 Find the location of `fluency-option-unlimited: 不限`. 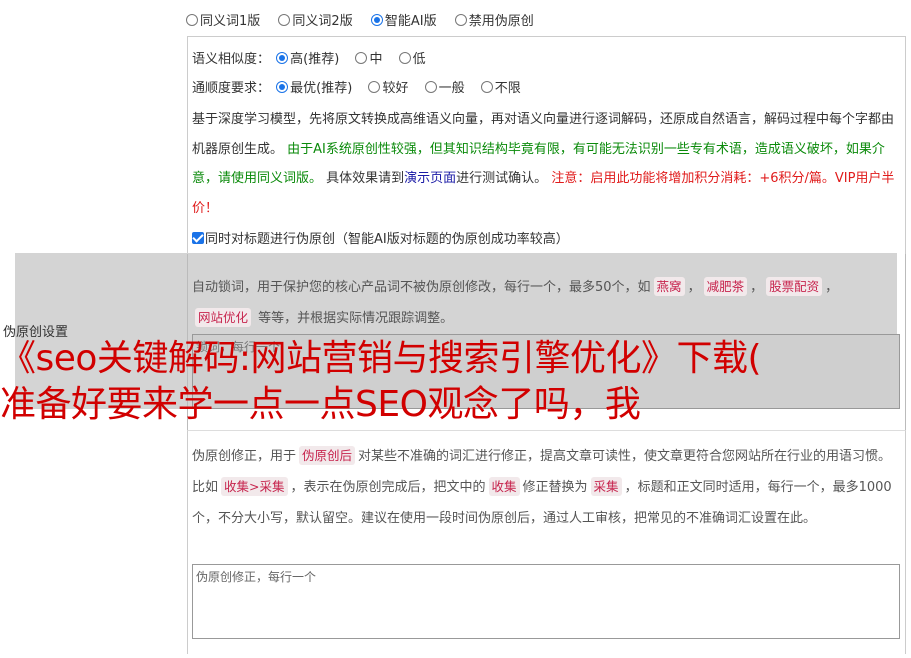

fluency-option-unlimited: 不限 is located at coordinates (500, 86).